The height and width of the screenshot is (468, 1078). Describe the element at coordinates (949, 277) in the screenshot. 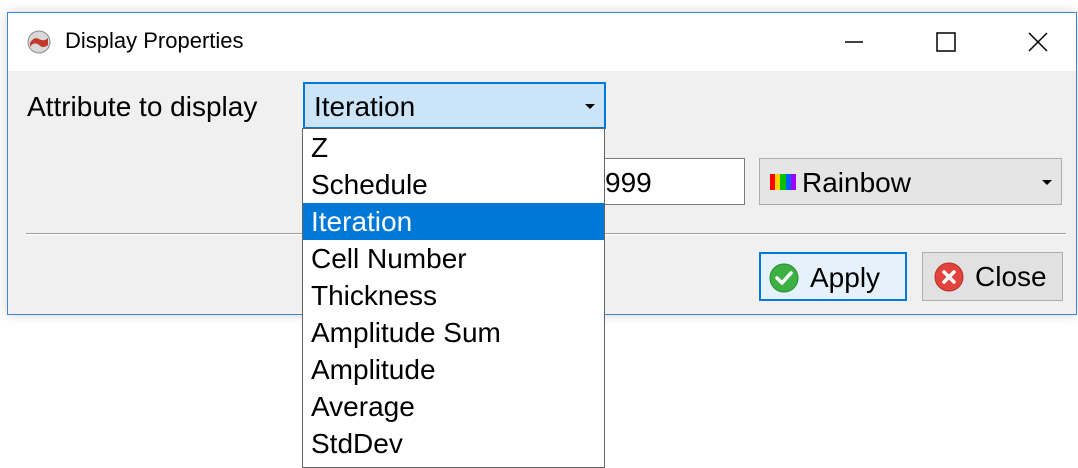

I see `close-circle-icon` at that location.